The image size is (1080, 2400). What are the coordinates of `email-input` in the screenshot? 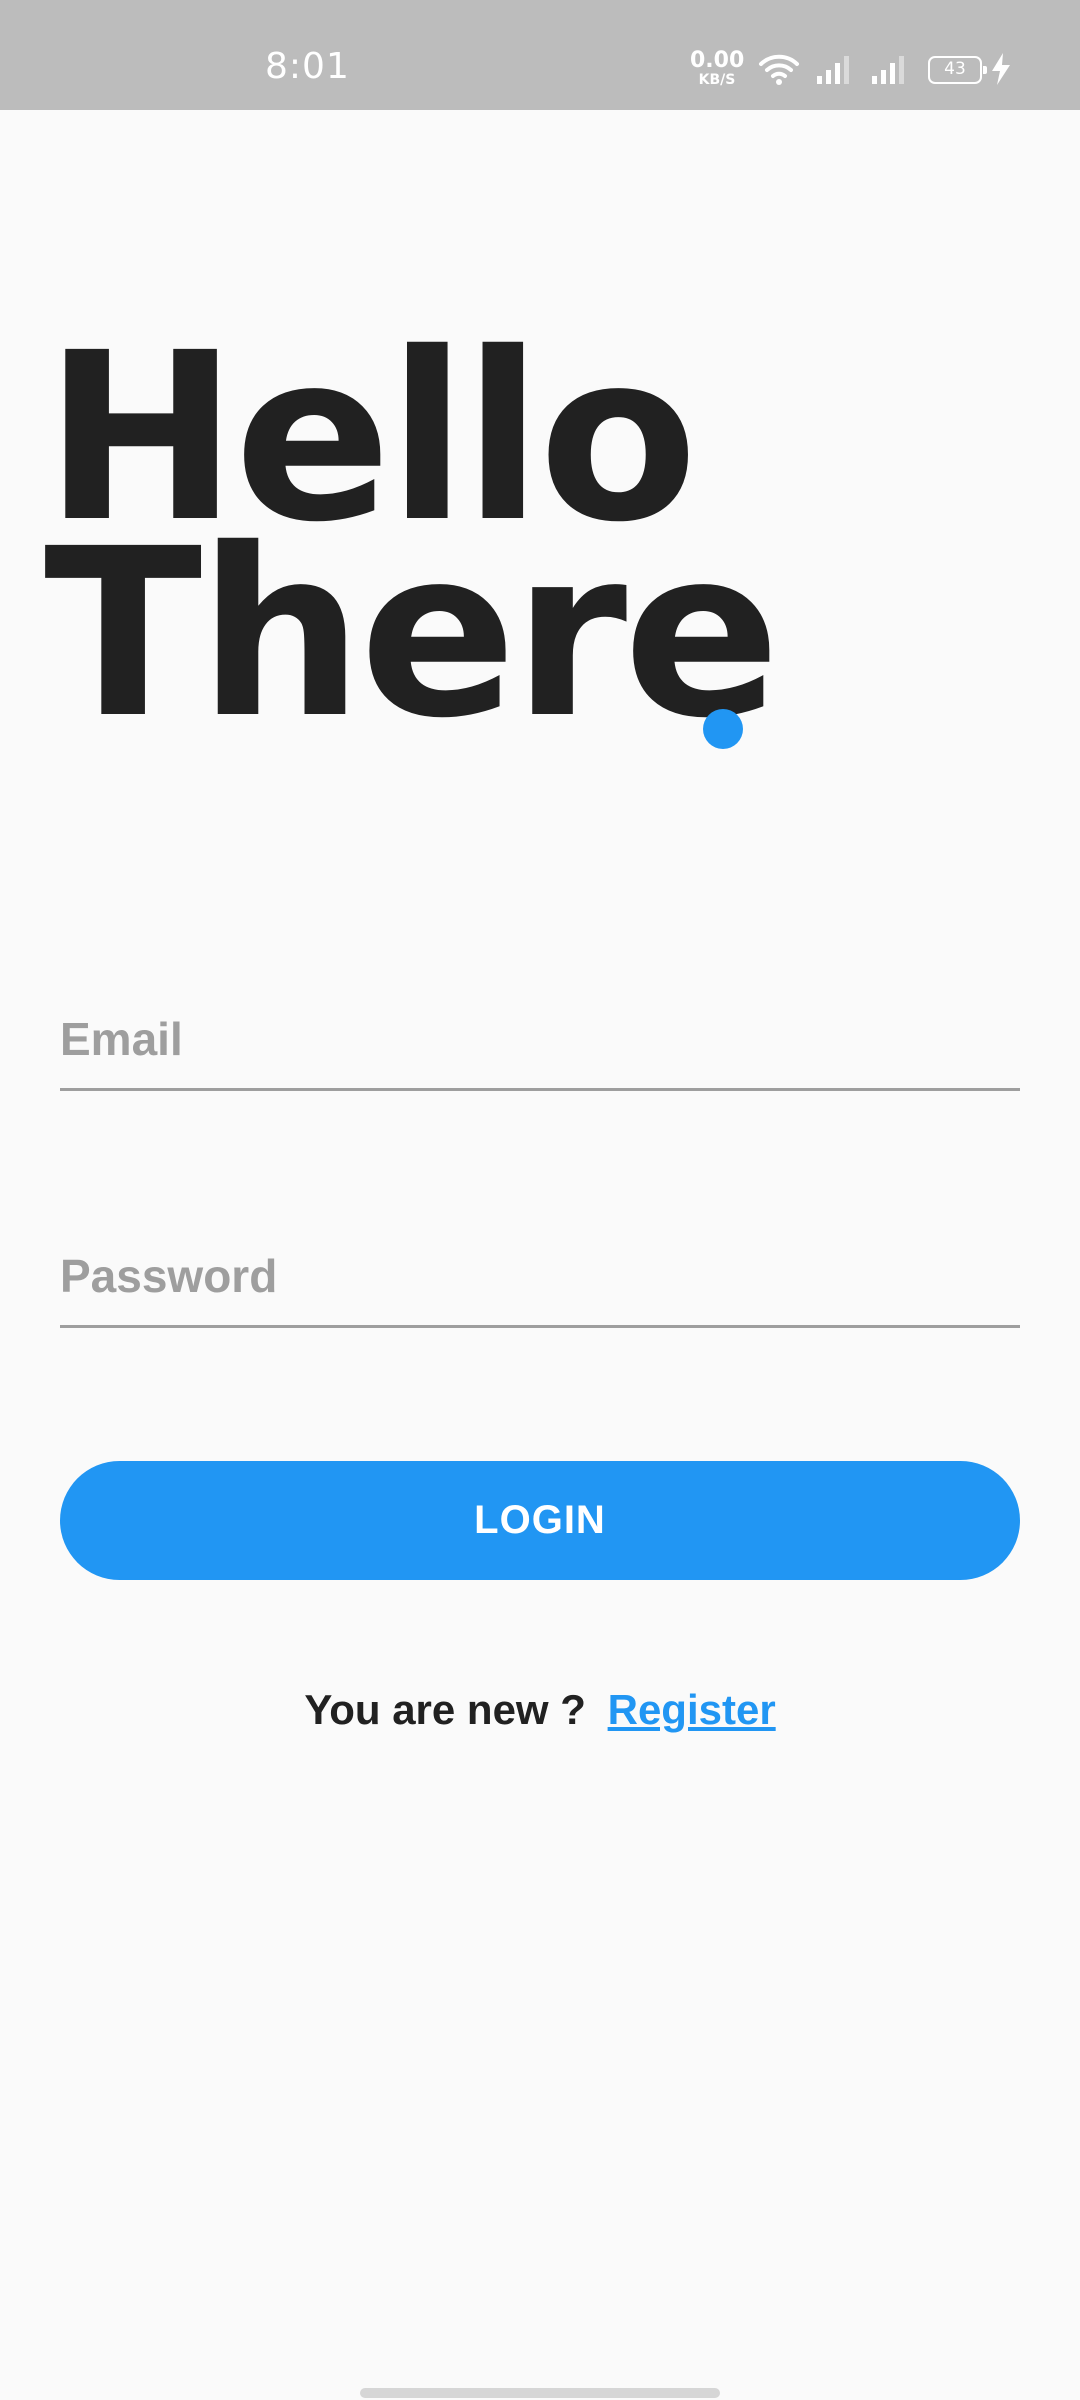 It's located at (540, 1039).